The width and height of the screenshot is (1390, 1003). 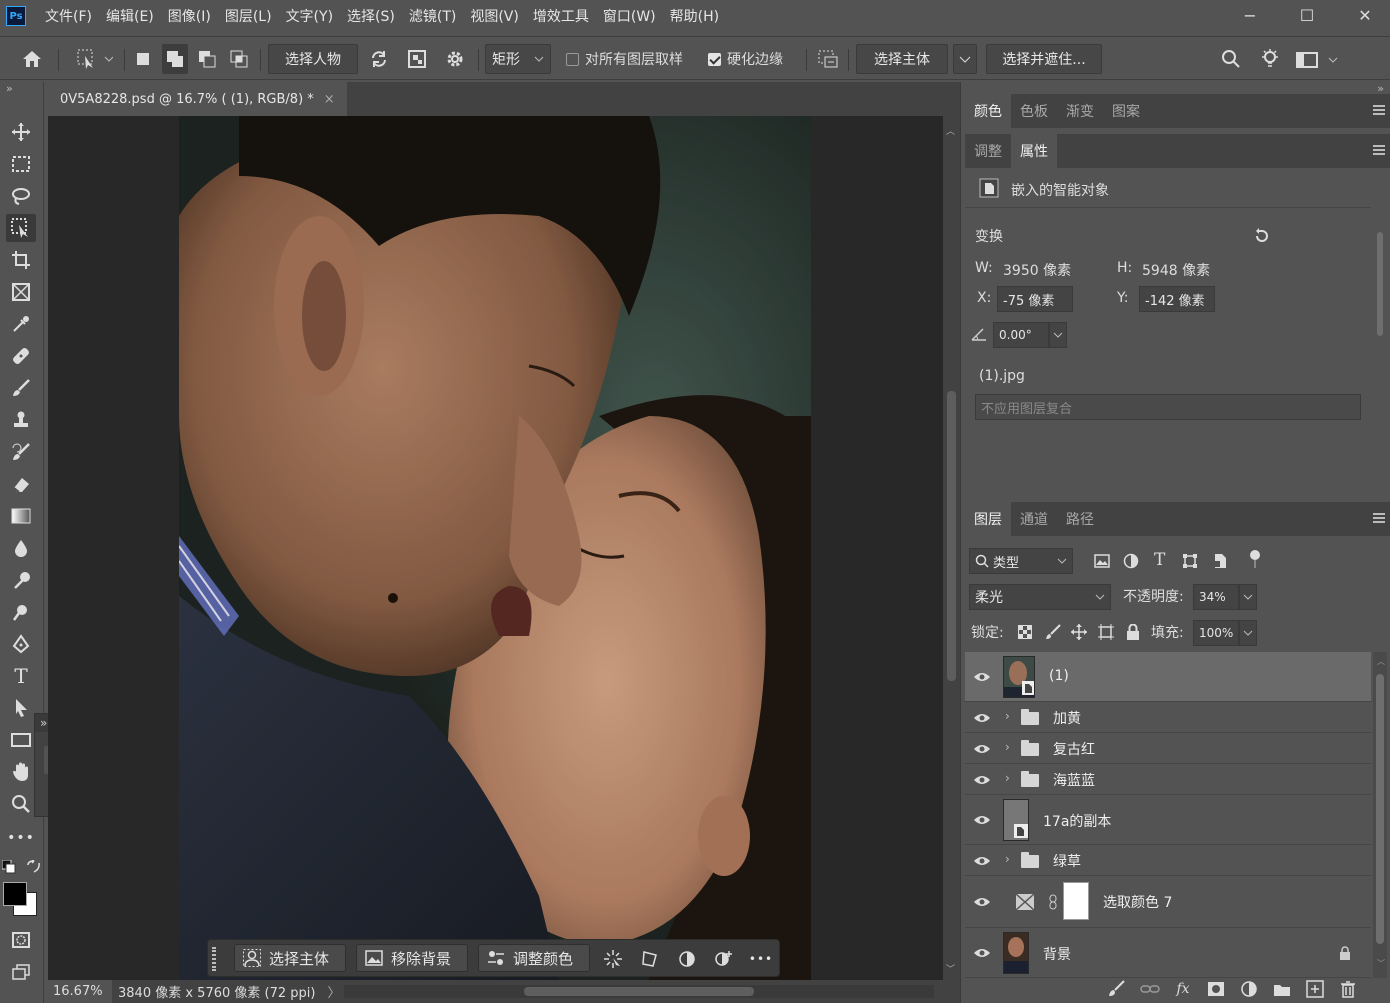 What do you see at coordinates (828, 59) in the screenshot?
I see `feedback-icon` at bounding box center [828, 59].